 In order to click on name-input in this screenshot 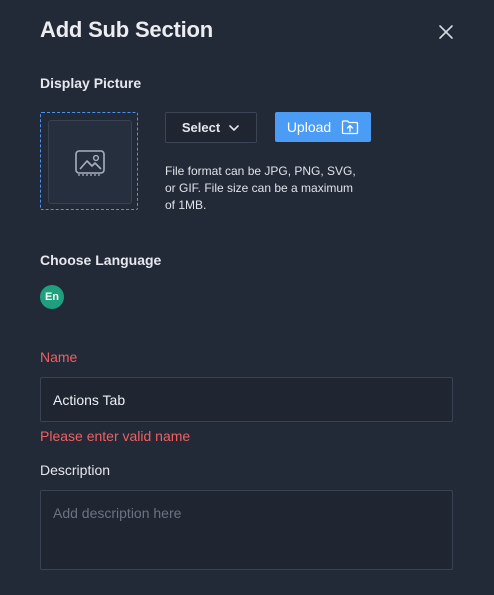, I will do `click(246, 399)`.